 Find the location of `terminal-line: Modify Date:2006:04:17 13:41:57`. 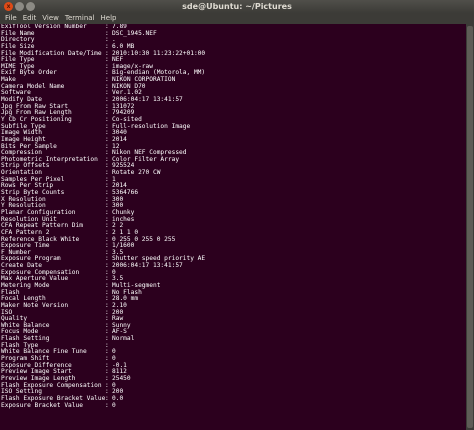

terminal-line: Modify Date:2006:04:17 13:41:57 is located at coordinates (233, 100).